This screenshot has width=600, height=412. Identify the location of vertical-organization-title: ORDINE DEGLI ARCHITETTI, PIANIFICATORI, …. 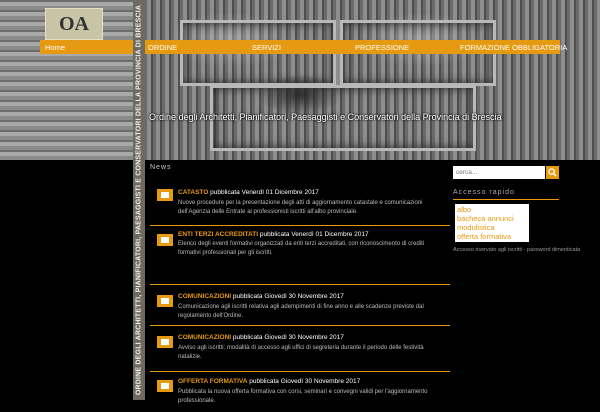
(139, 200).